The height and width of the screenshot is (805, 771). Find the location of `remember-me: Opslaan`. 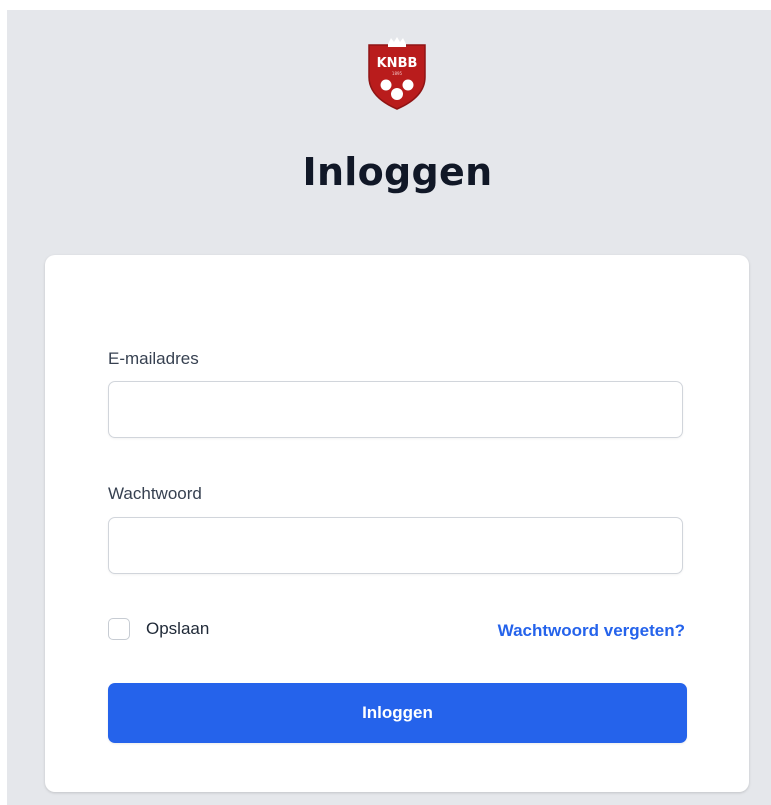

remember-me: Opslaan is located at coordinates (158, 629).